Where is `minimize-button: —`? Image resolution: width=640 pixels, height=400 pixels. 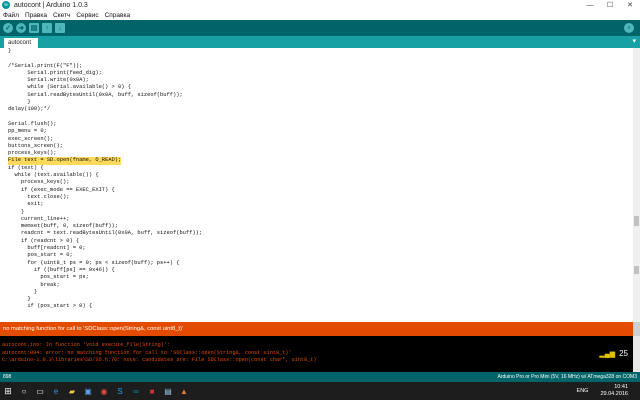 minimize-button: — is located at coordinates (590, 5).